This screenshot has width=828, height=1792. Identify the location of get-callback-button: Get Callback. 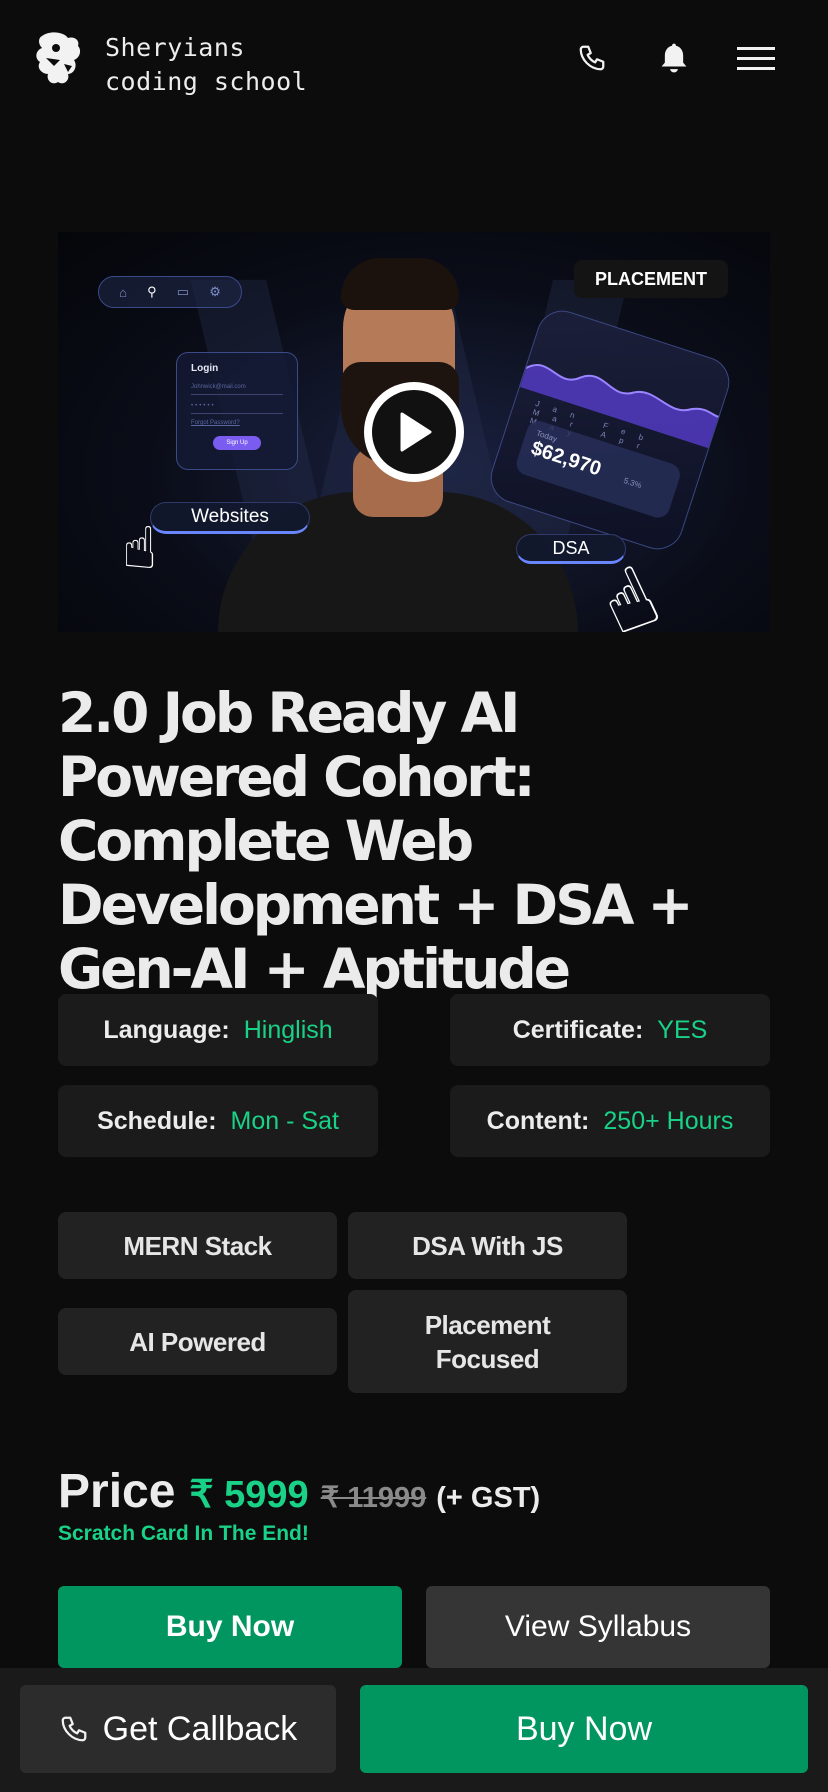
(178, 1729).